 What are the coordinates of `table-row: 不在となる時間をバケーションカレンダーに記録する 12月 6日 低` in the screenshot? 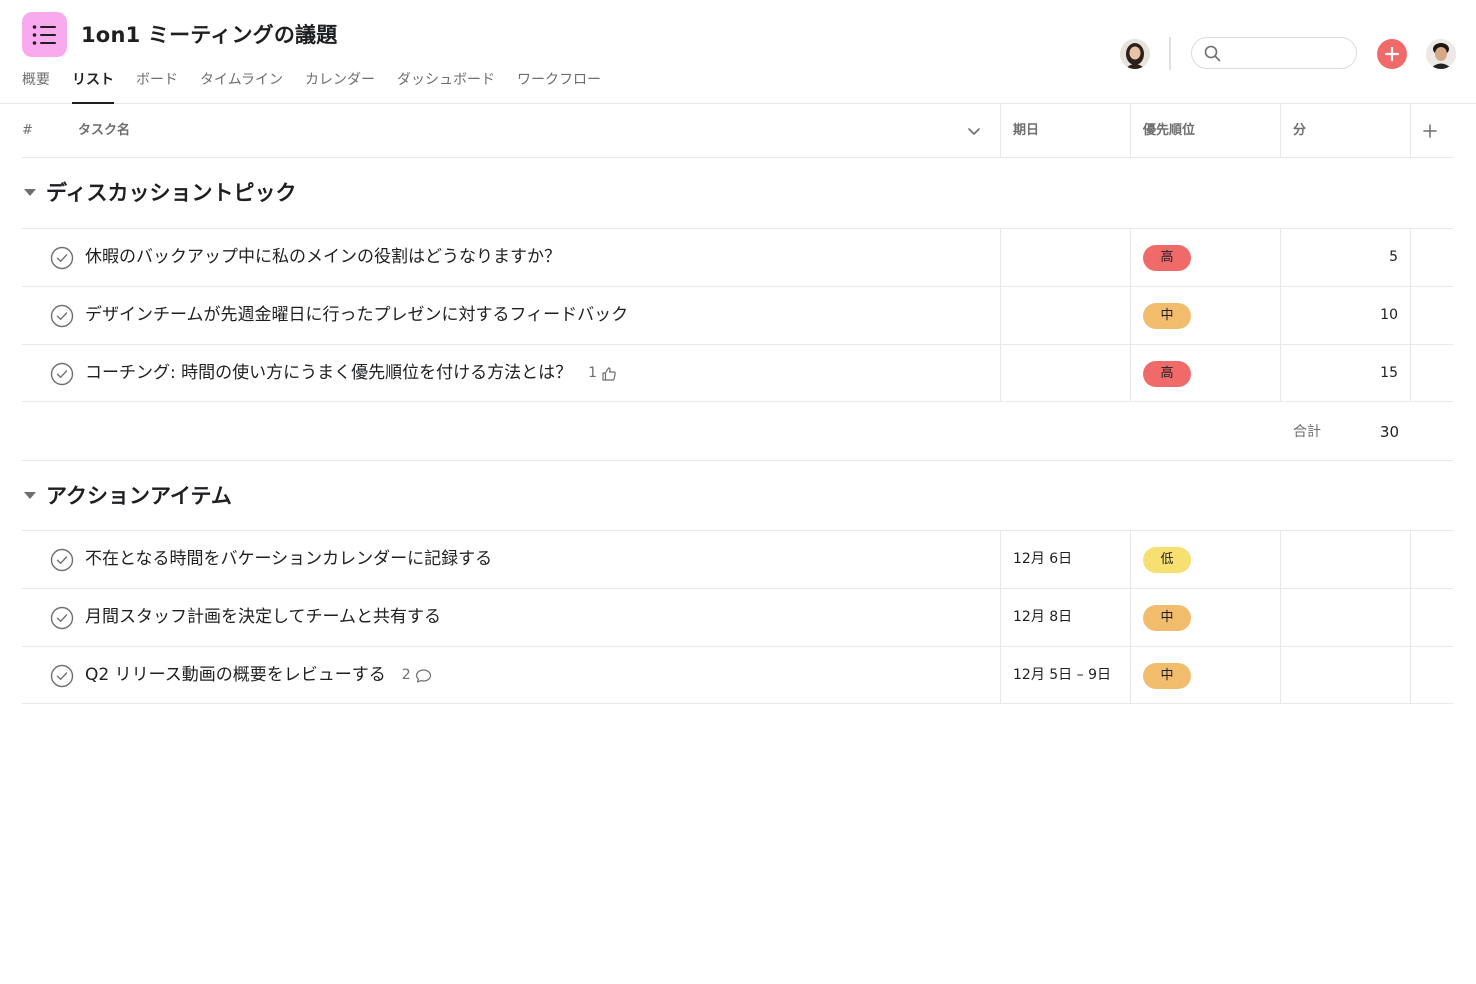 It's located at (737, 559).